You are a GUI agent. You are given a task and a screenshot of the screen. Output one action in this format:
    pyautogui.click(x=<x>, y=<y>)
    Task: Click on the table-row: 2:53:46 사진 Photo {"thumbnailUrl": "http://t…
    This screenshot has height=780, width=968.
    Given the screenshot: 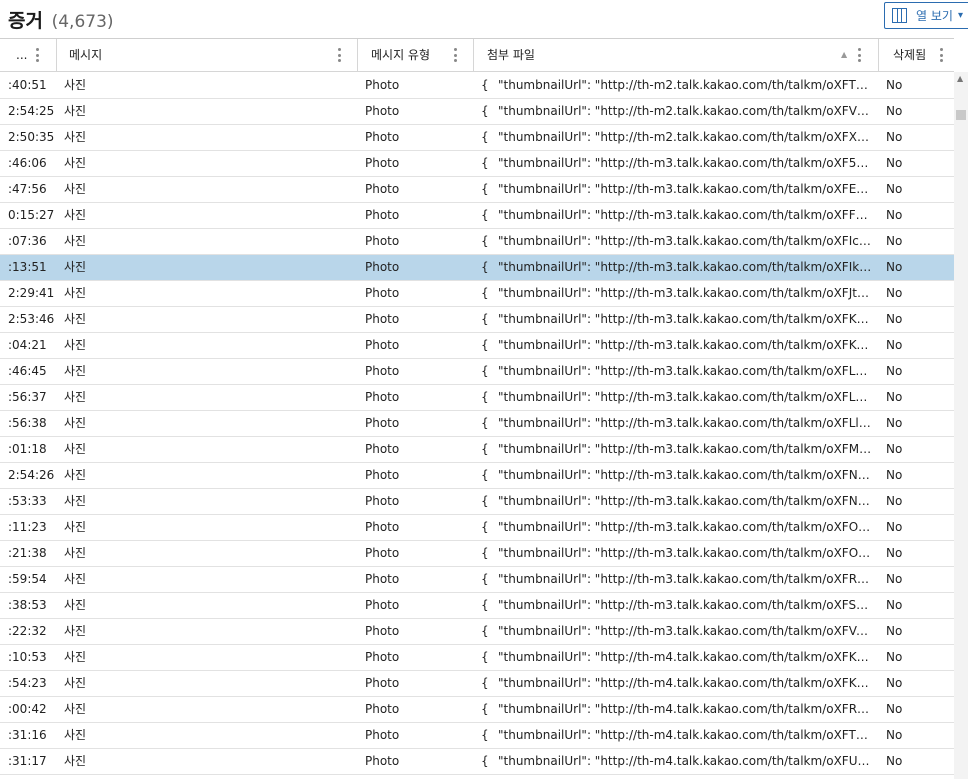 What is the action you would take?
    pyautogui.click(x=477, y=320)
    